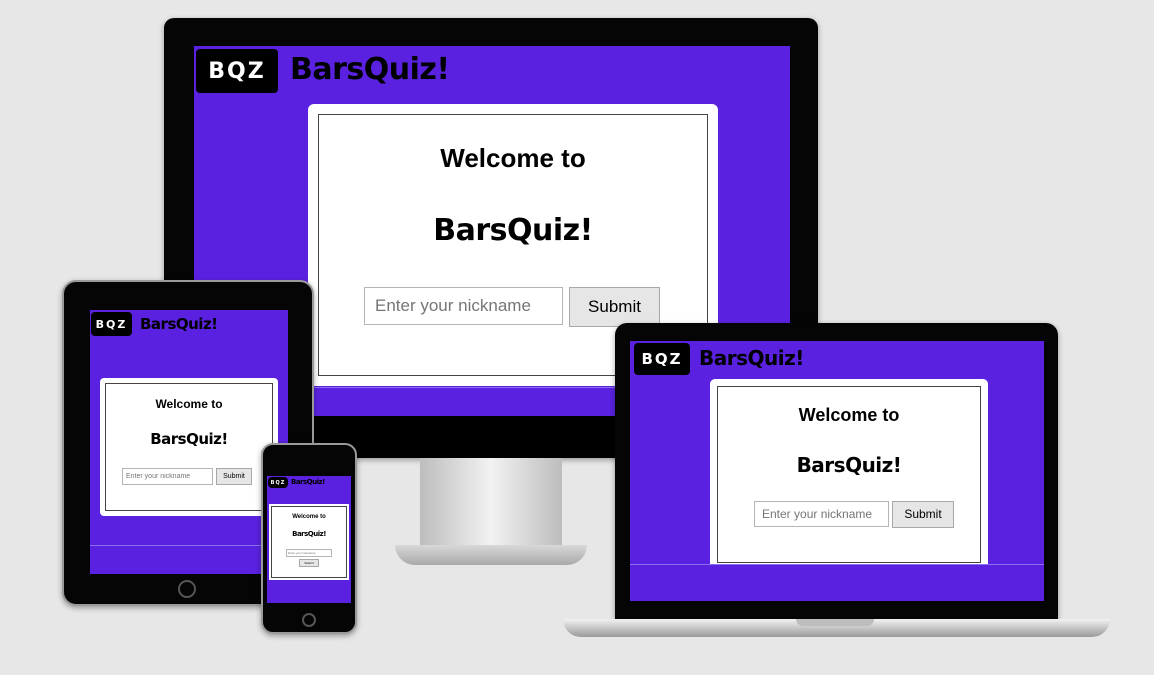 The height and width of the screenshot is (675, 1154). I want to click on laptop-notch, so click(835, 622).